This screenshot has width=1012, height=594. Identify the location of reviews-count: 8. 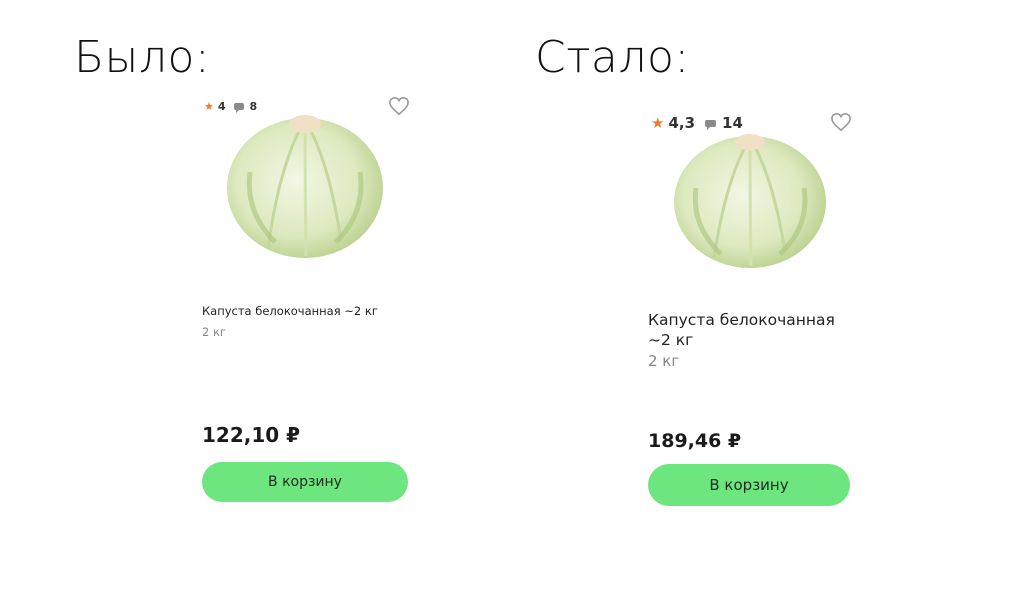
(253, 106).